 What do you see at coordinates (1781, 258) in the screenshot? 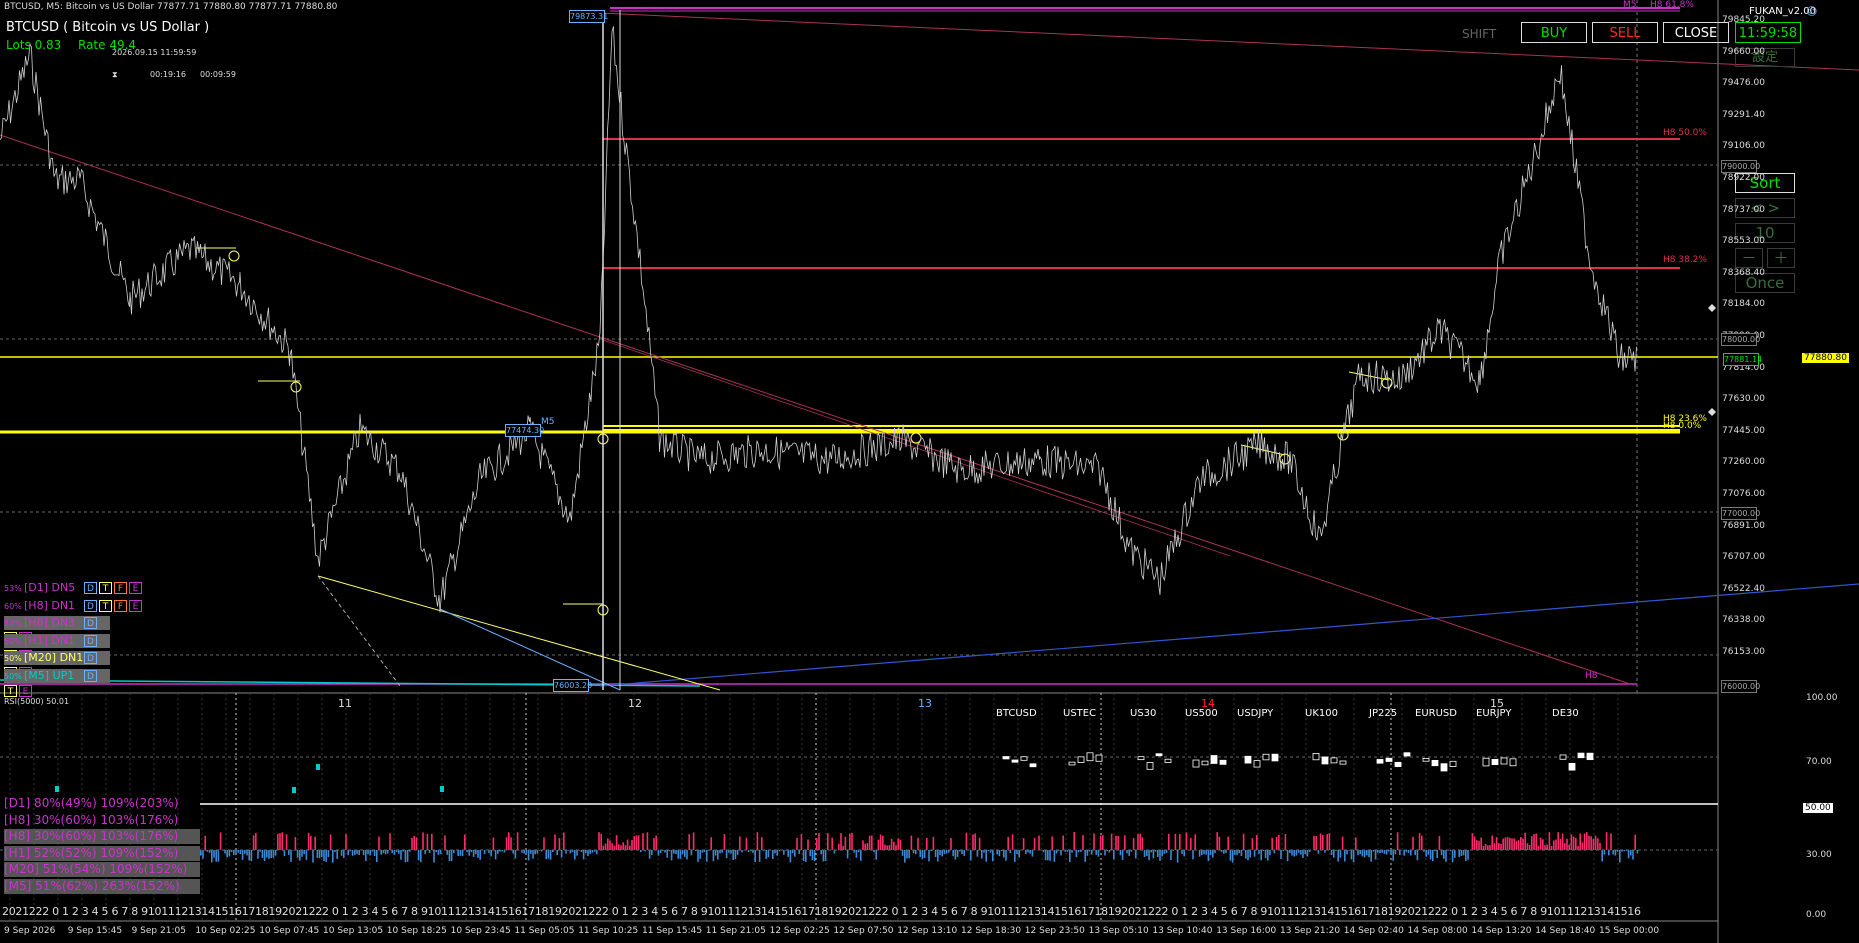
I see `plus-button: ＋` at bounding box center [1781, 258].